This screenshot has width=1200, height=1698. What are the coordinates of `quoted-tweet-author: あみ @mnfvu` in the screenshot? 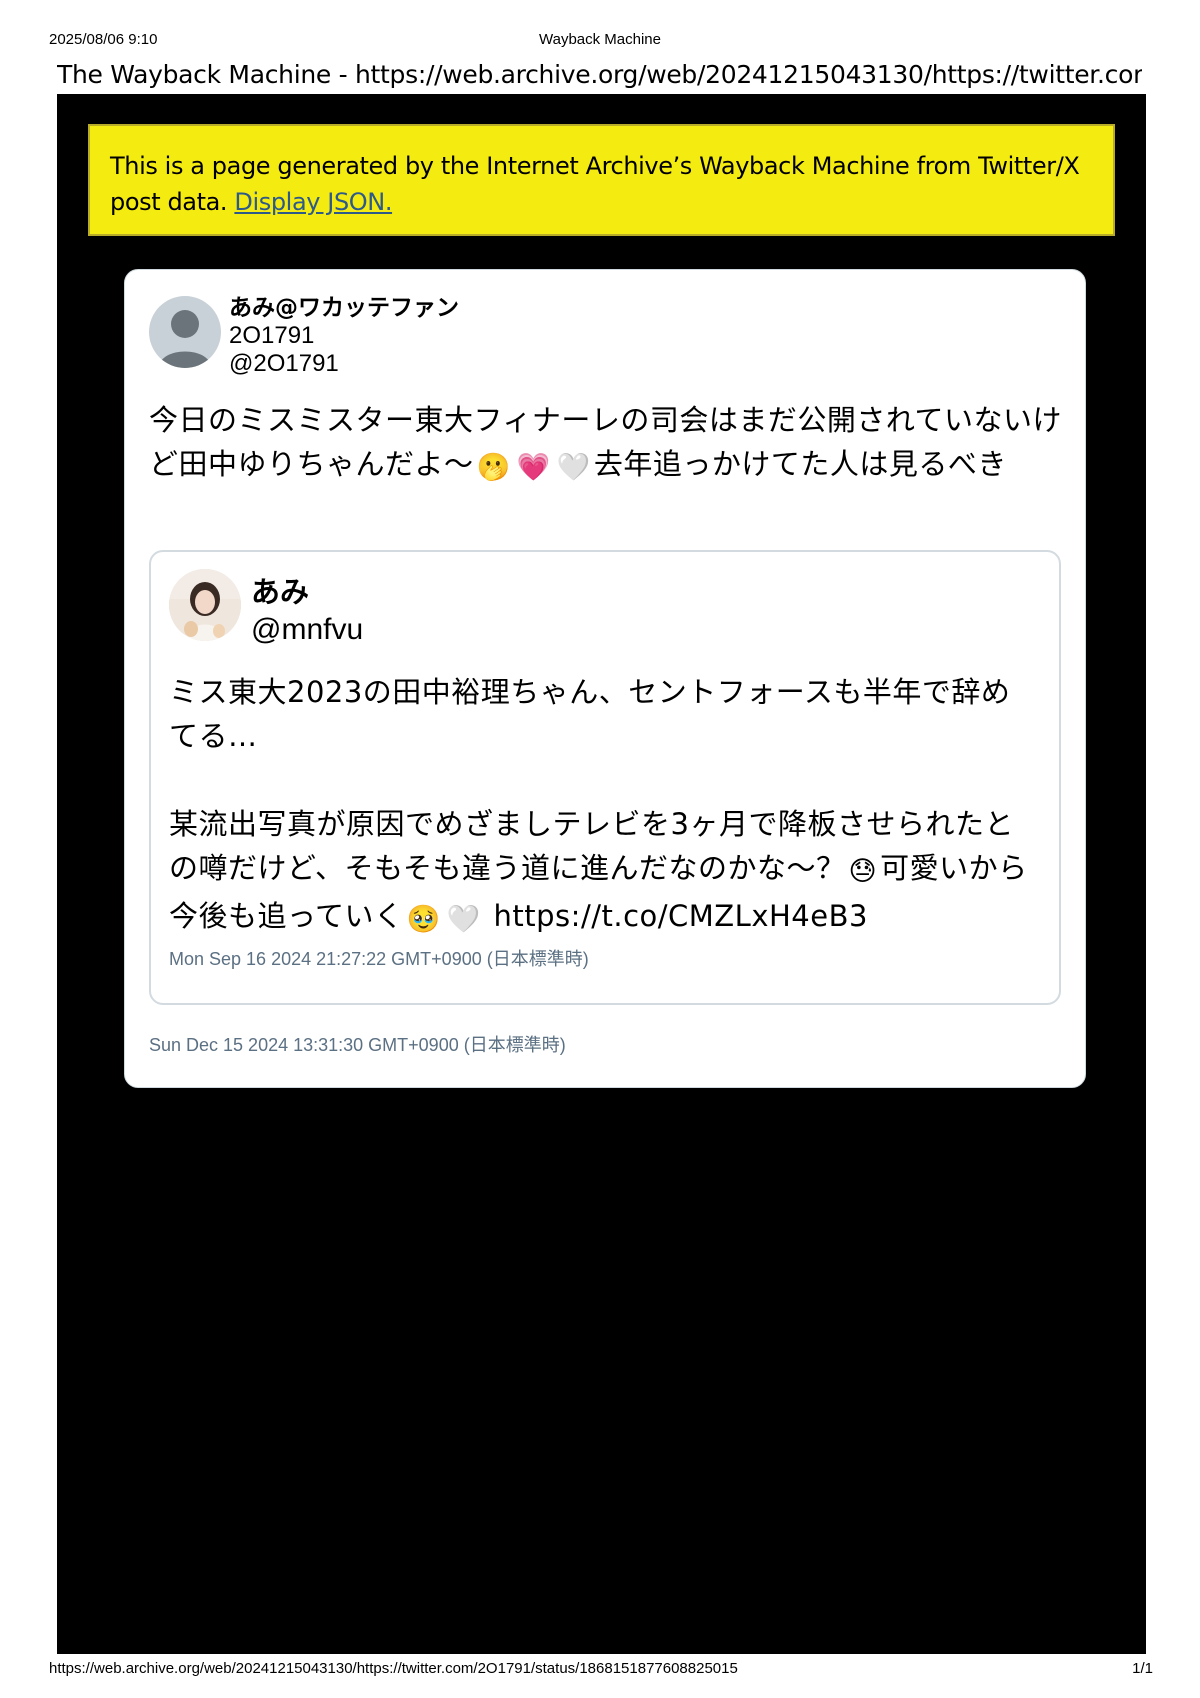 It's located at (307, 611).